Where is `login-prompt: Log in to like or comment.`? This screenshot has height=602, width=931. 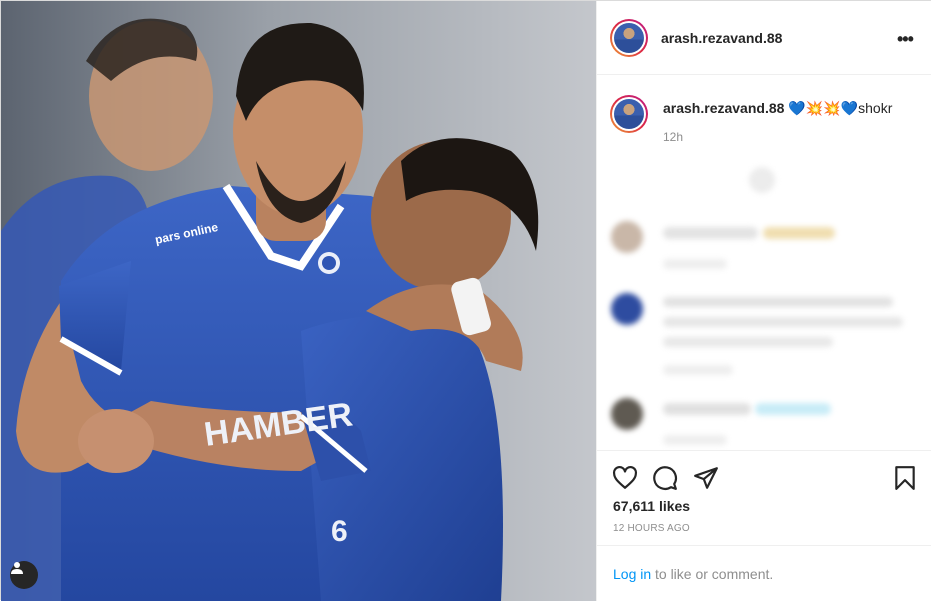 login-prompt: Log in to like or comment. is located at coordinates (764, 573).